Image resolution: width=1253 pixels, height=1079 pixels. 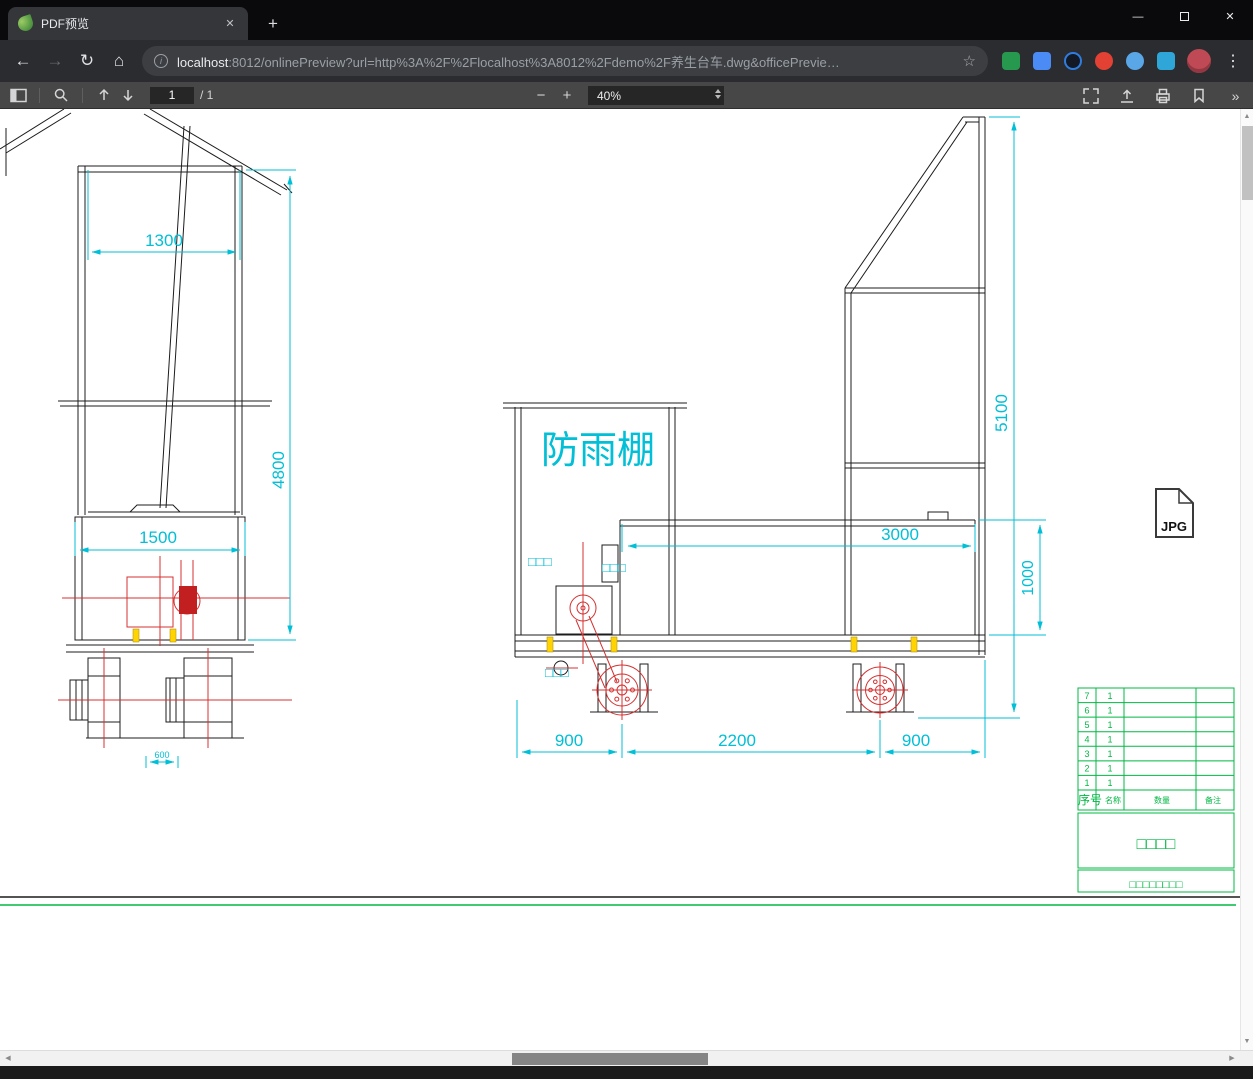 What do you see at coordinates (1090, 799) in the screenshot?
I see `tb-col-seq: 序号` at bounding box center [1090, 799].